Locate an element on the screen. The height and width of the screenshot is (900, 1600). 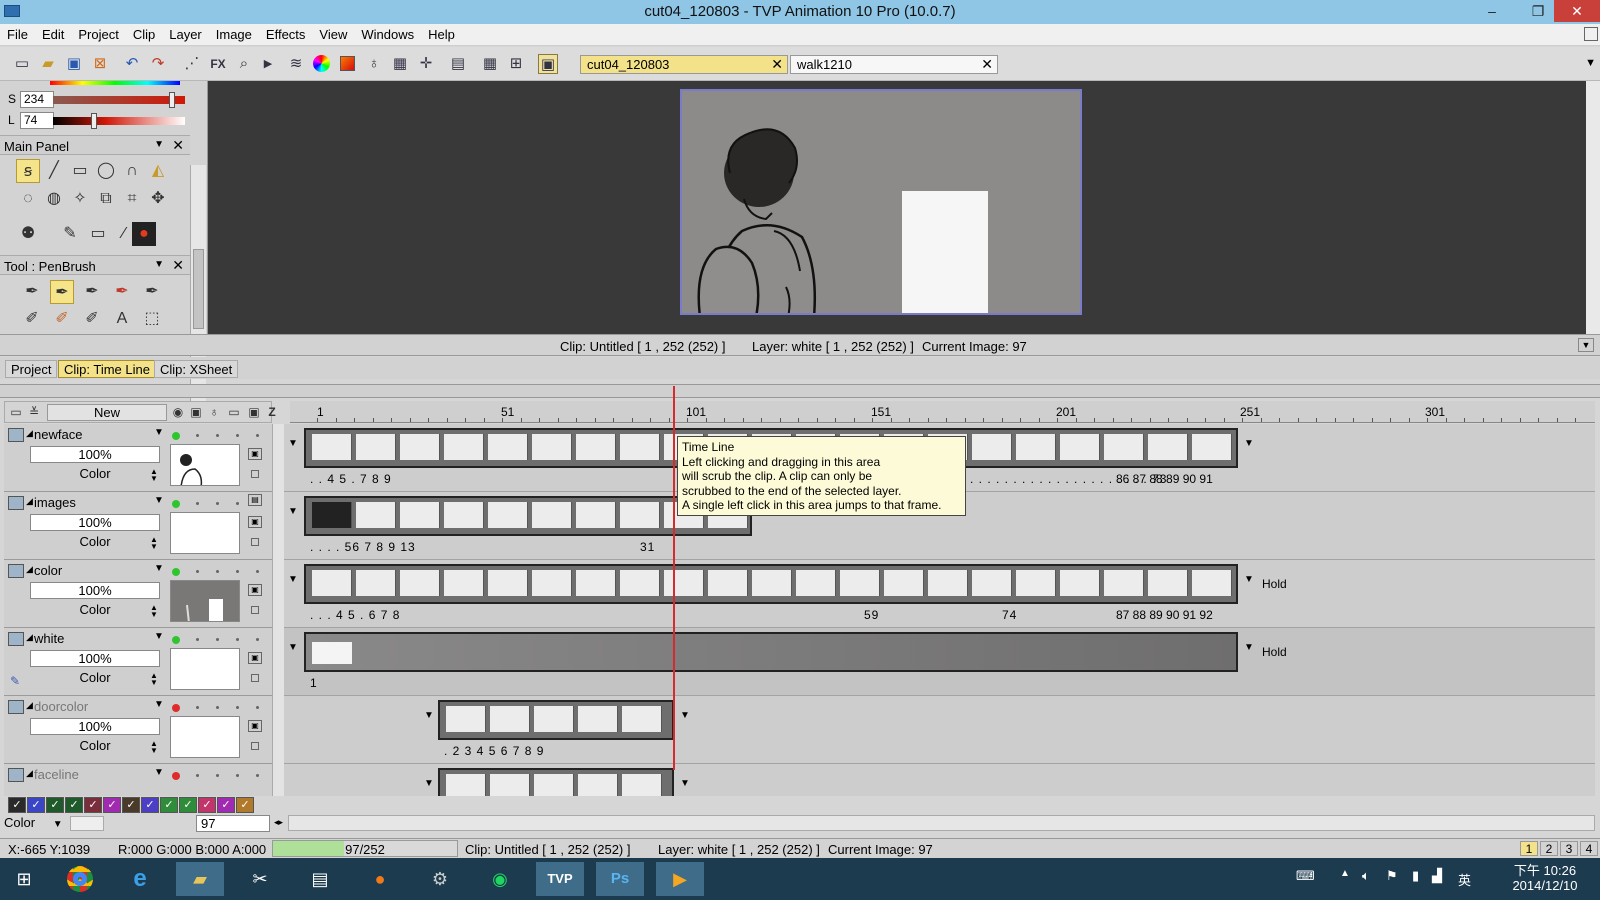
flag-icon: ⚑ is located at coordinates (1392, 876).